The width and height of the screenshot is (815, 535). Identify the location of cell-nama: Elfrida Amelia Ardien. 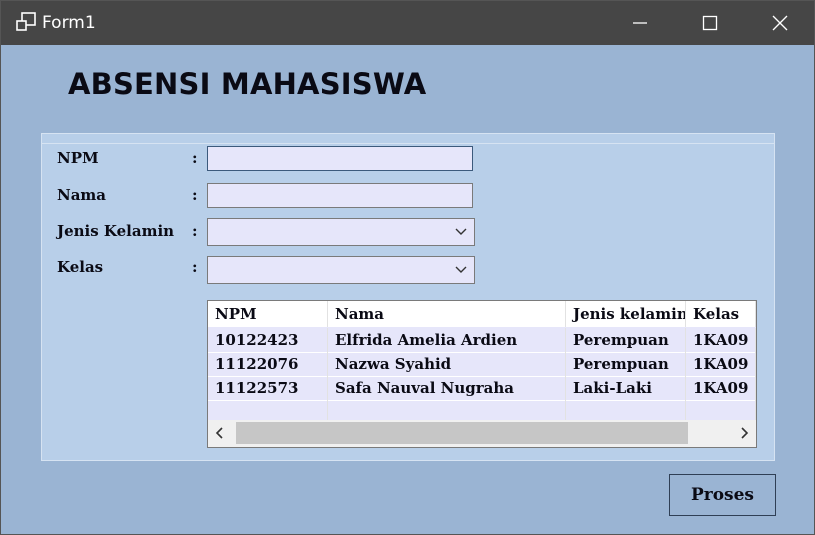
(447, 340).